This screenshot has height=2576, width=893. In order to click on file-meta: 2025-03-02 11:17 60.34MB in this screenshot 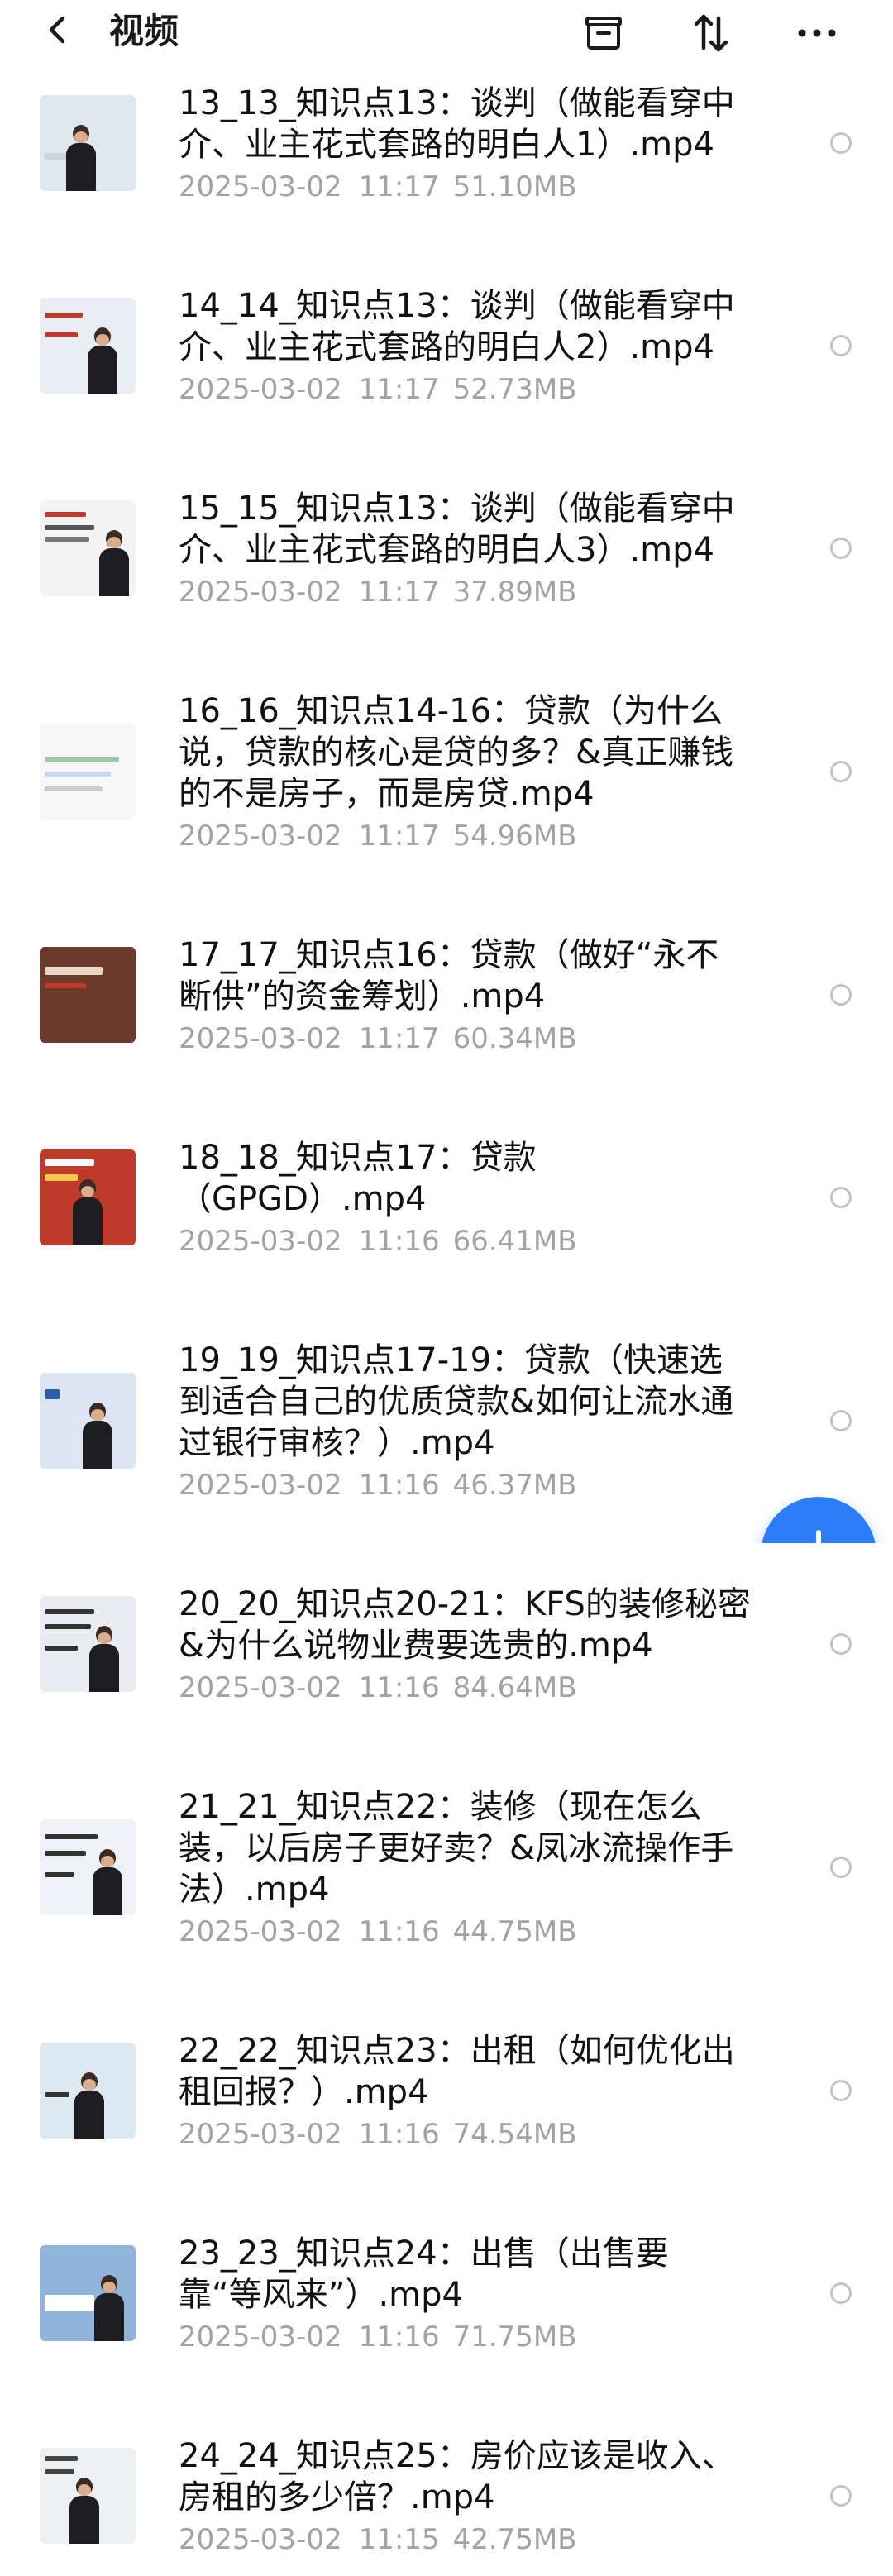, I will do `click(378, 1038)`.